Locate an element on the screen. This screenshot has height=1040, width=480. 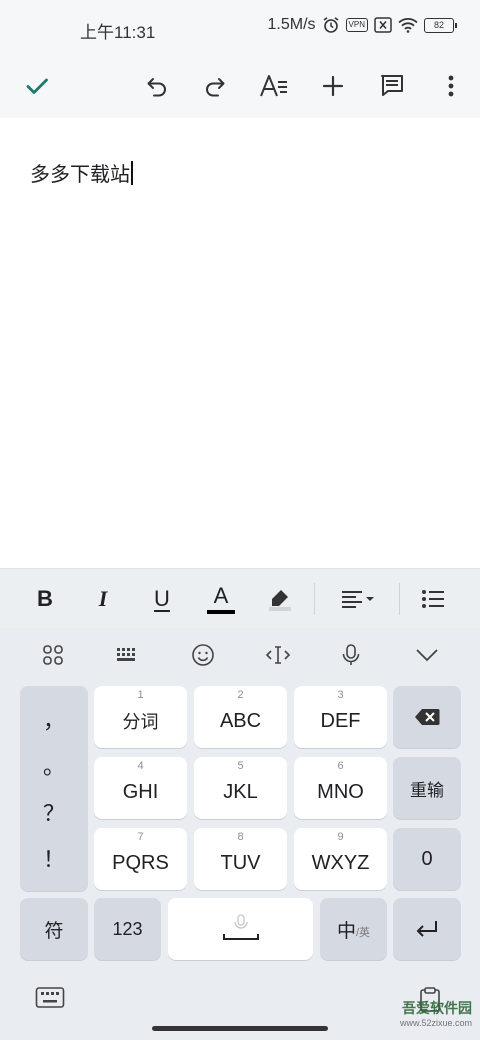
key-label: PQRS is located at coordinates (140, 862).